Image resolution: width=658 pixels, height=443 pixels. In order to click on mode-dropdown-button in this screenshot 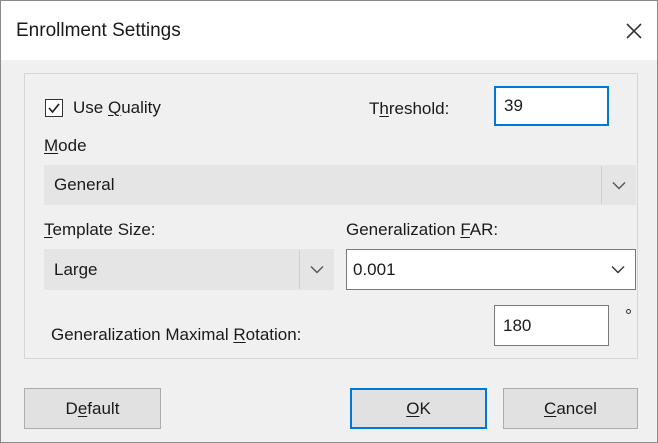, I will do `click(618, 185)`.